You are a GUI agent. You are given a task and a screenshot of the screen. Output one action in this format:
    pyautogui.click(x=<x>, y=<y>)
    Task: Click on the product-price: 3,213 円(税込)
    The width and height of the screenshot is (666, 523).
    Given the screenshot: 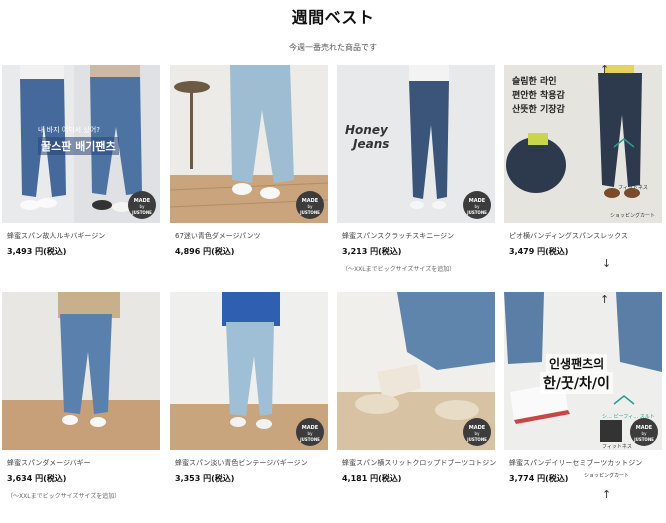 What is the action you would take?
    pyautogui.click(x=372, y=251)
    